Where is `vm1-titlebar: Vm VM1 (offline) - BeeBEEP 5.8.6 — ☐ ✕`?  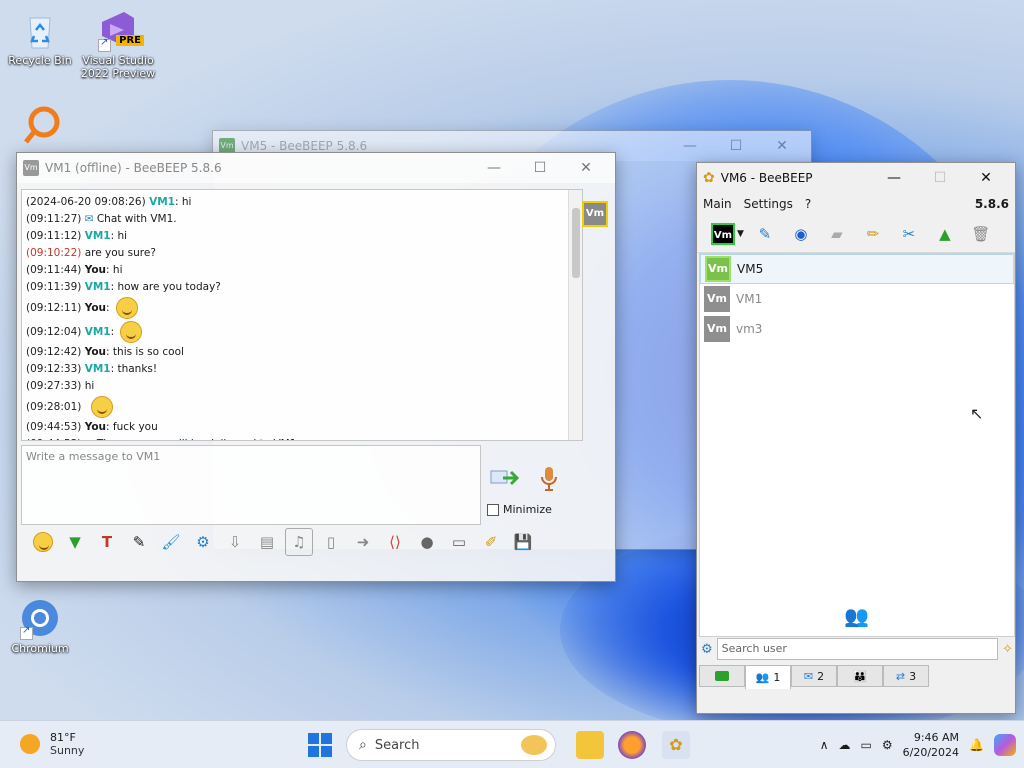 vm1-titlebar: Vm VM1 (offline) - BeeBEEP 5.8.6 — ☐ ✕ is located at coordinates (316, 168).